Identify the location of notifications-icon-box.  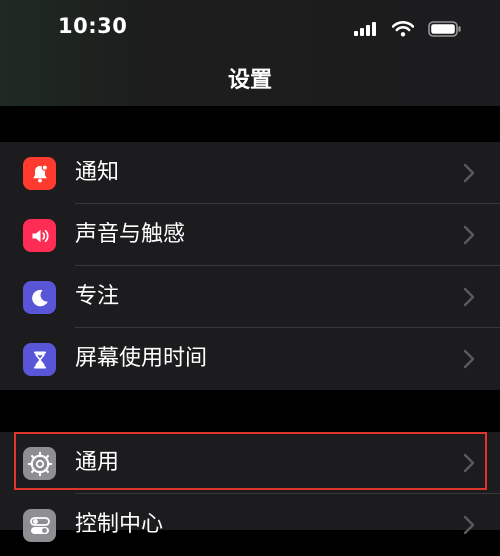
(39, 173).